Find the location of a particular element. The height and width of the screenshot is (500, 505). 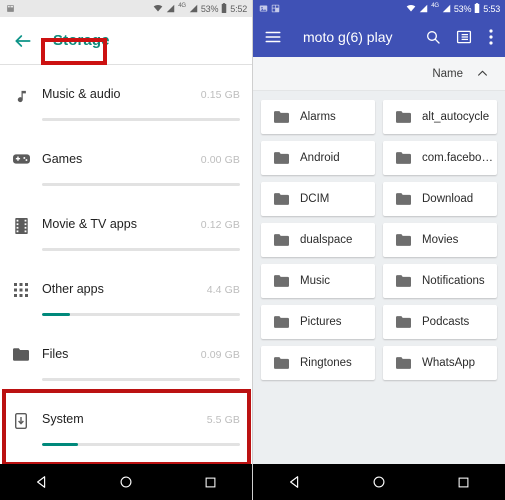

list-view-icon is located at coordinates (464, 37).